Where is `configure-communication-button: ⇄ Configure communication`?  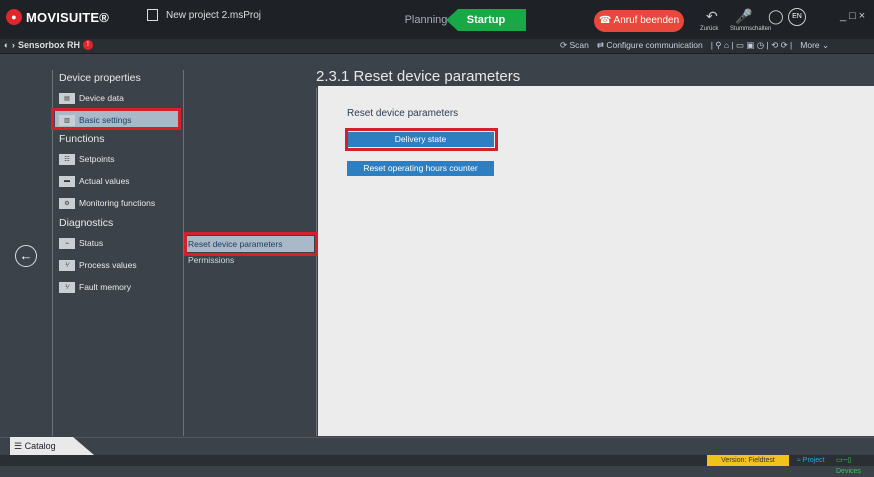 configure-communication-button: ⇄ Configure communication is located at coordinates (650, 45).